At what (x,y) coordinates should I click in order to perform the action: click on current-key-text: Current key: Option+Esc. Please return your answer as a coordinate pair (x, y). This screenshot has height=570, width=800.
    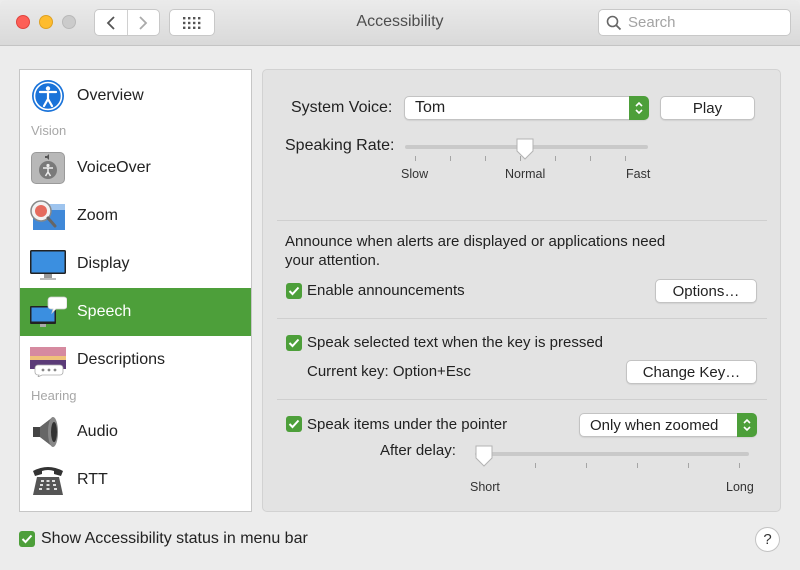
    Looking at the image, I should click on (389, 371).